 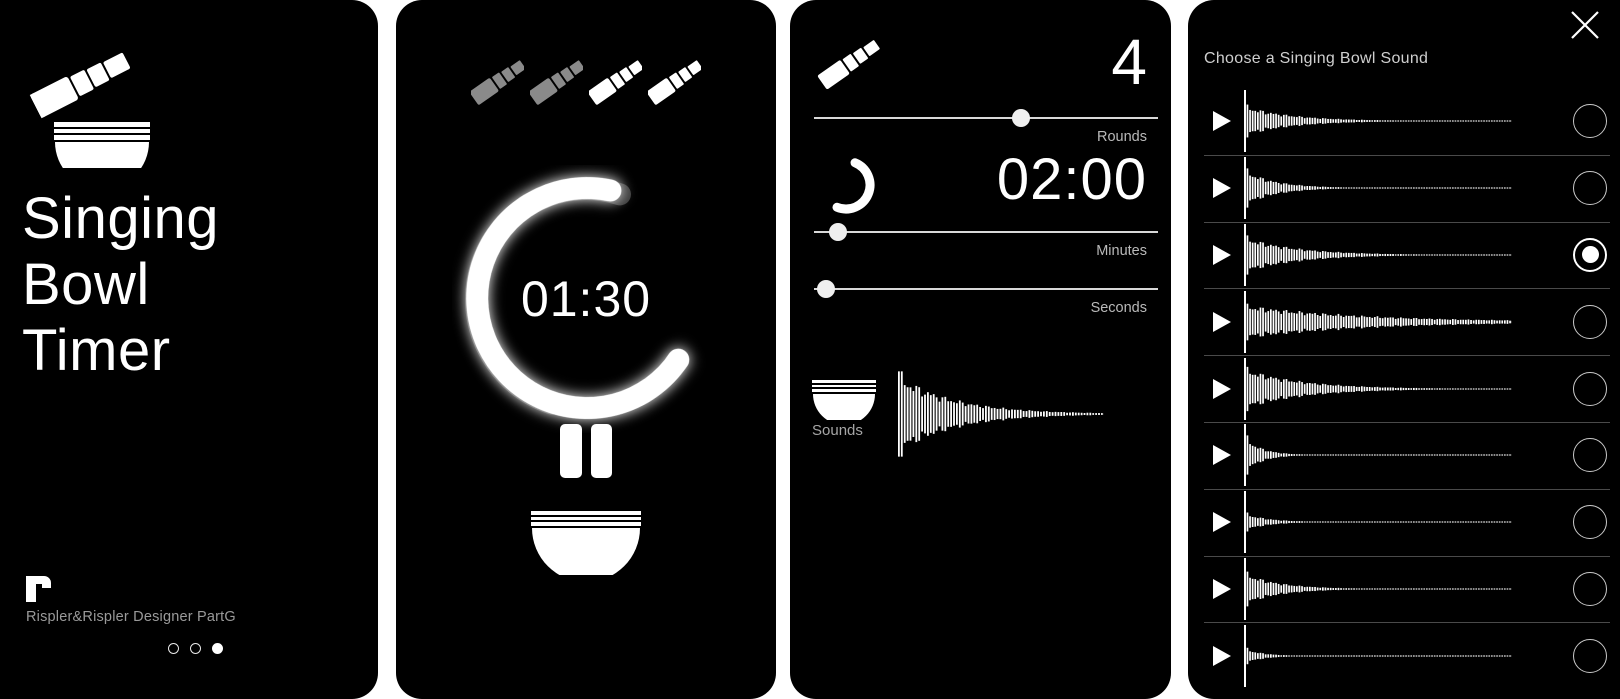 What do you see at coordinates (986, 118) in the screenshot?
I see `rounds-slider` at bounding box center [986, 118].